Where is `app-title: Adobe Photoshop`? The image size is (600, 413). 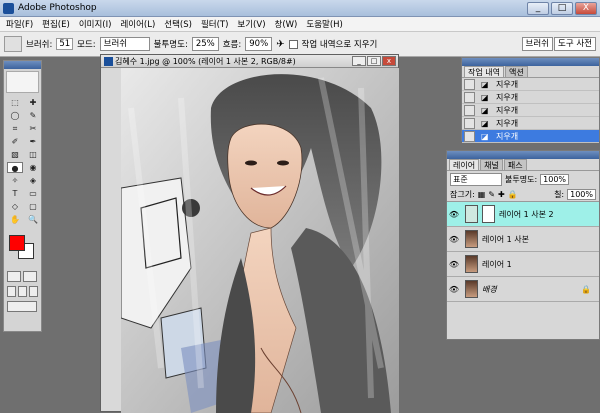 app-title: Adobe Photoshop is located at coordinates (57, 8).